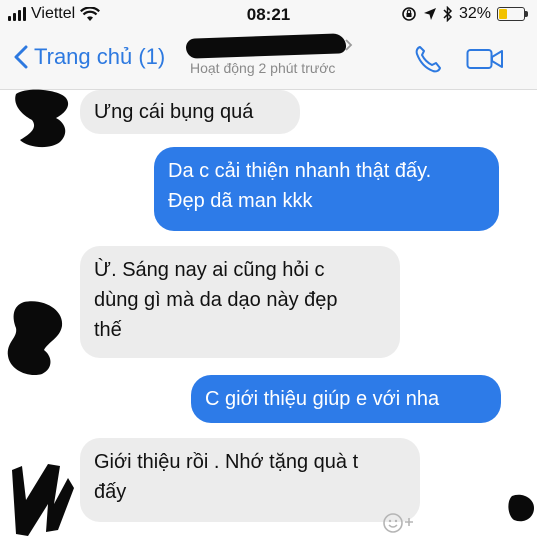 Image resolution: width=537 pixels, height=537 pixels. Describe the element at coordinates (503, 14) in the screenshot. I see `battery-level-fill` at that location.